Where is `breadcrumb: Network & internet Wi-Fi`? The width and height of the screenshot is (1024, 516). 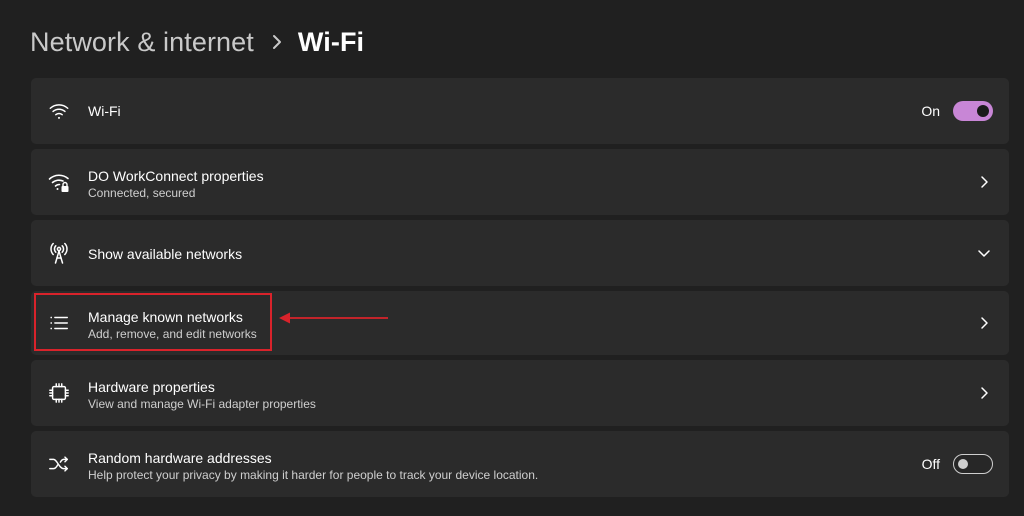
breadcrumb: Network & internet Wi-Fi is located at coordinates (197, 42).